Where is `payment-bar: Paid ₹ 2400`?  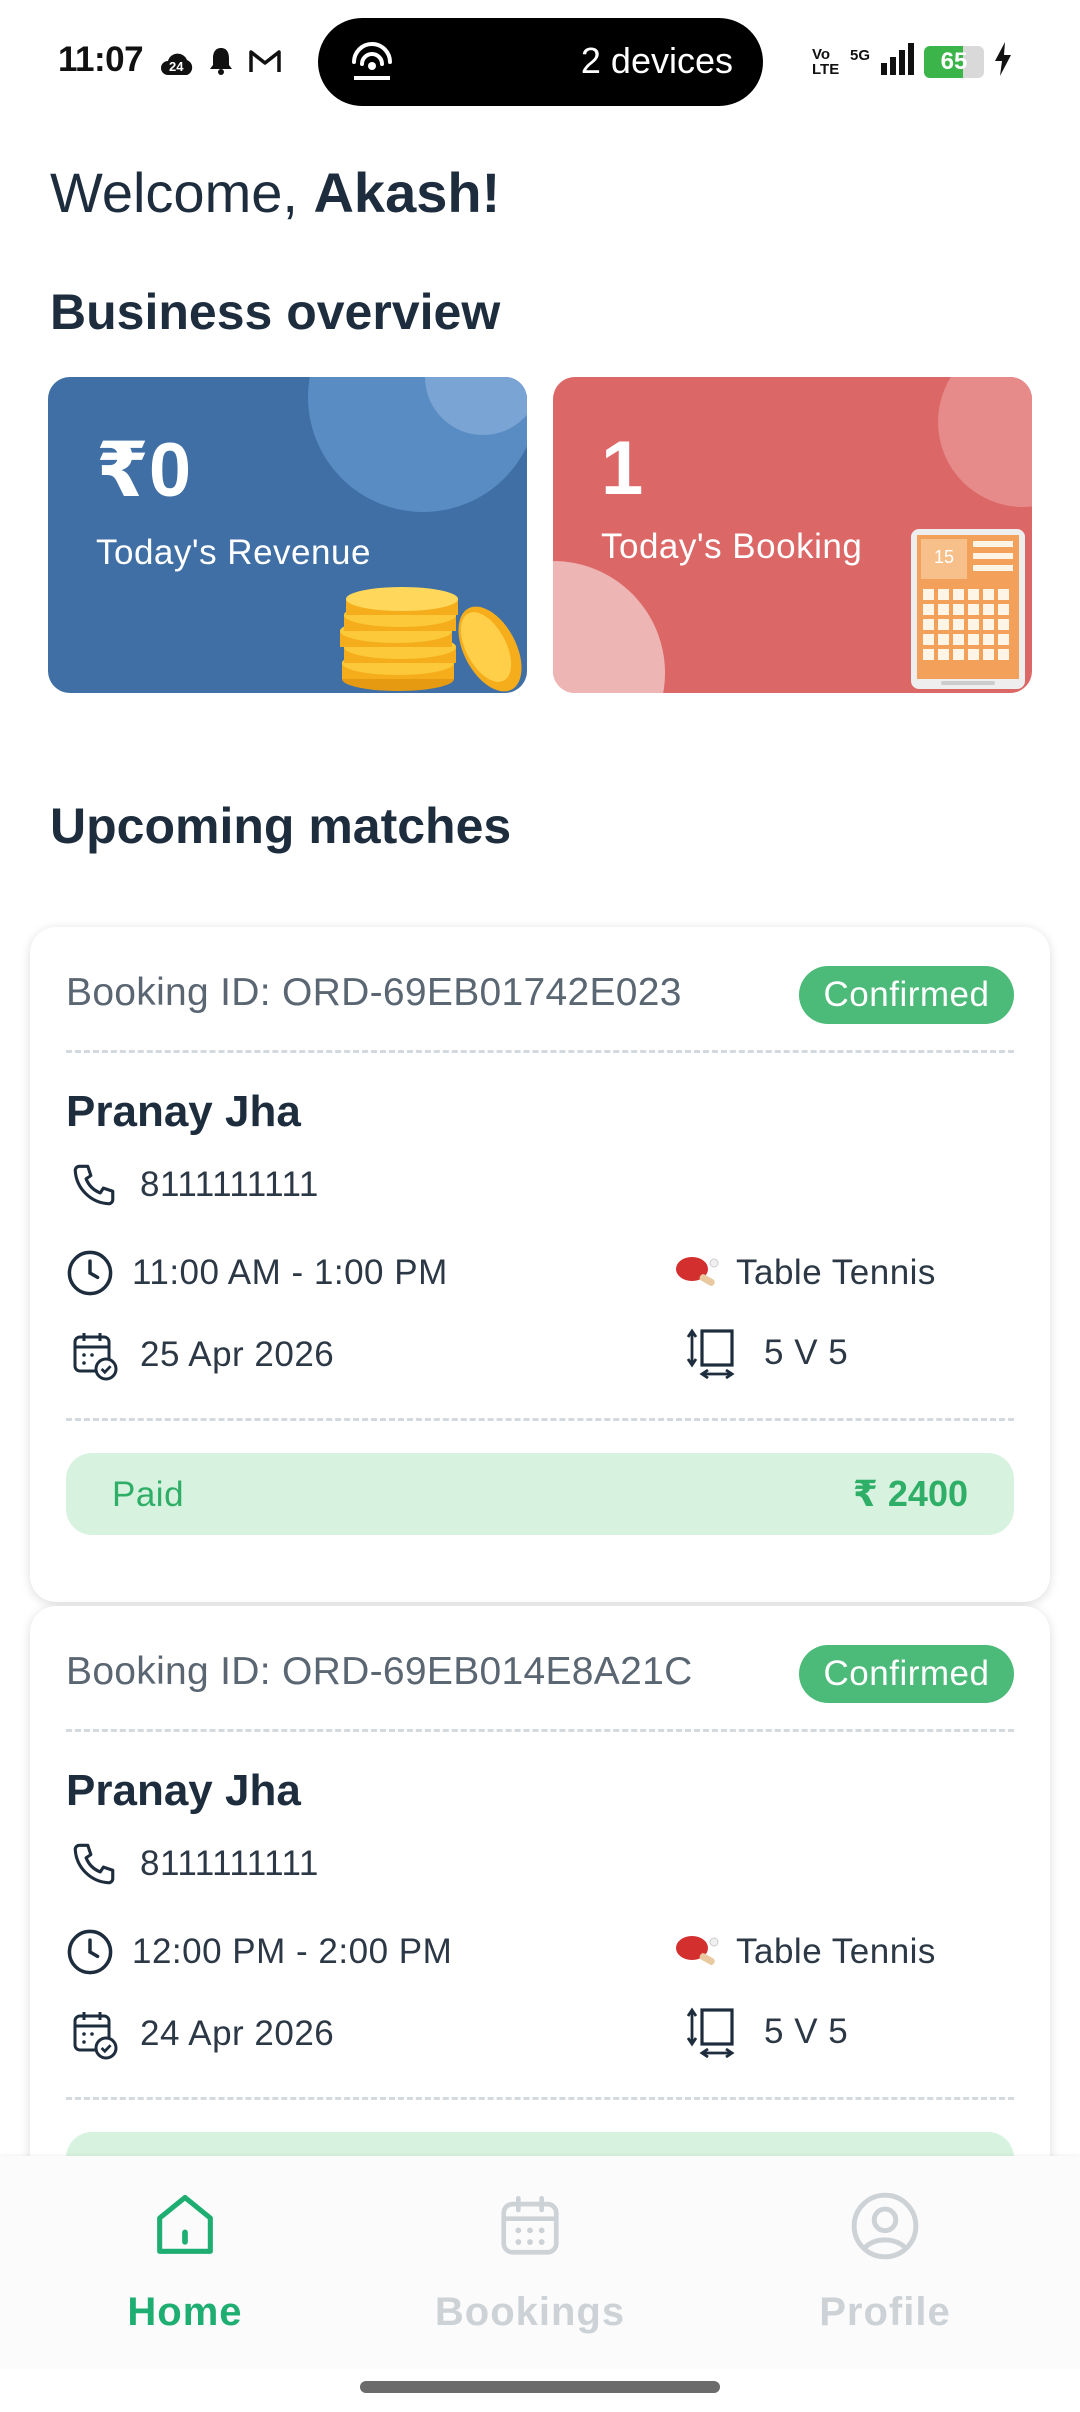
payment-bar: Paid ₹ 2400 is located at coordinates (540, 1494).